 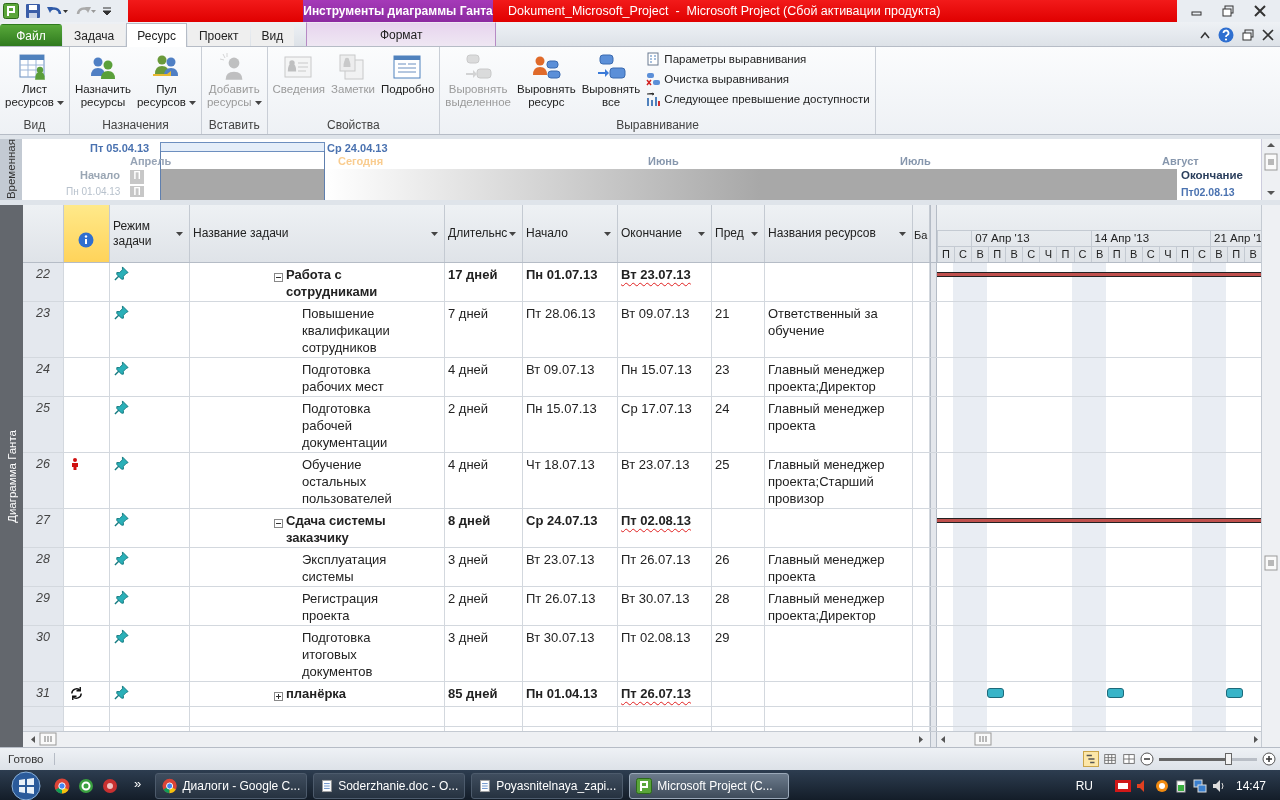 I want to click on day-label: Ч, so click(x=1048, y=254).